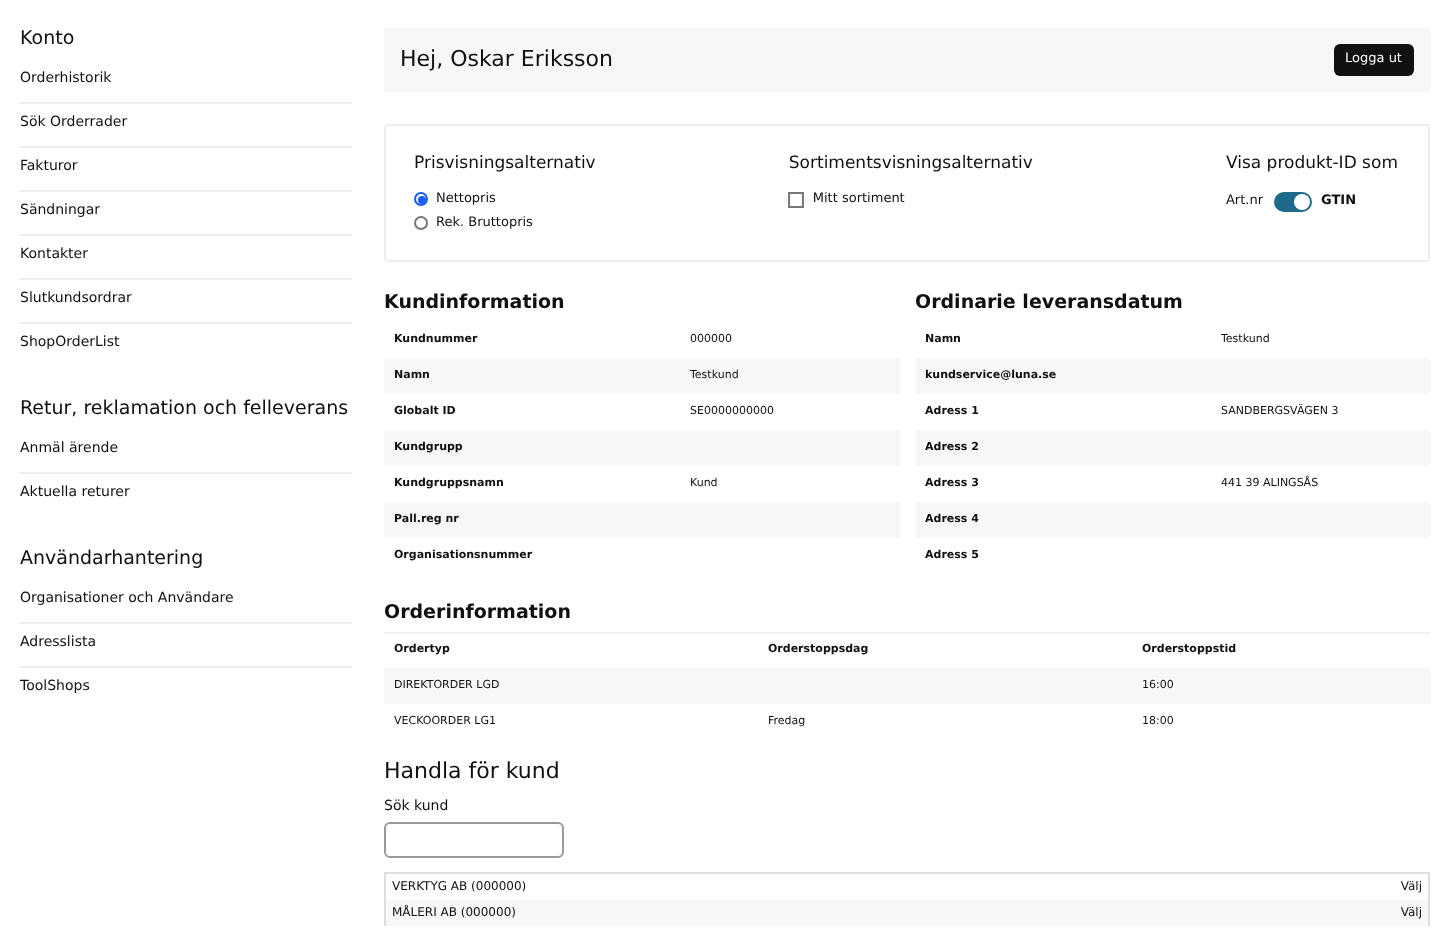 The image size is (1448, 930). I want to click on setting-title: Prisvisningsalternativ, so click(505, 165).